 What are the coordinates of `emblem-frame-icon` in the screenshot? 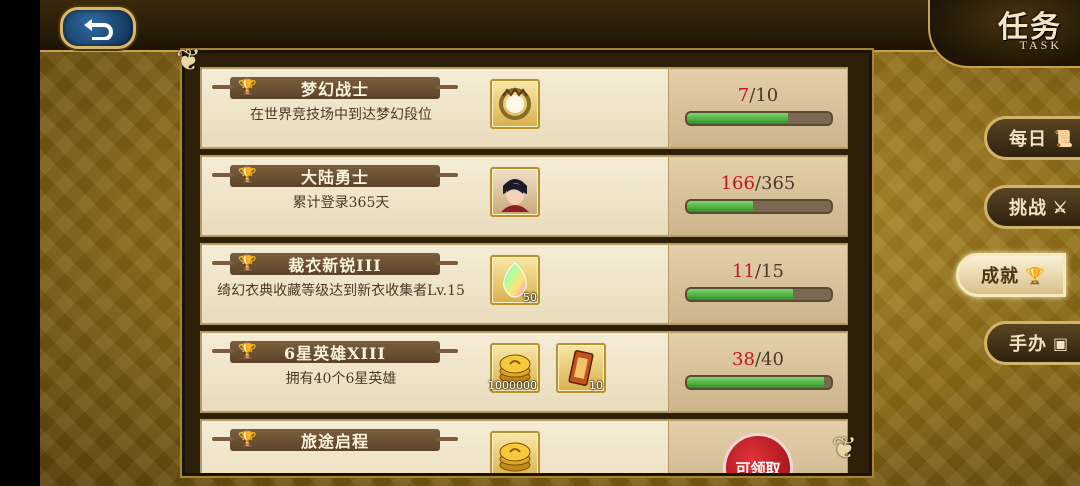 It's located at (515, 103).